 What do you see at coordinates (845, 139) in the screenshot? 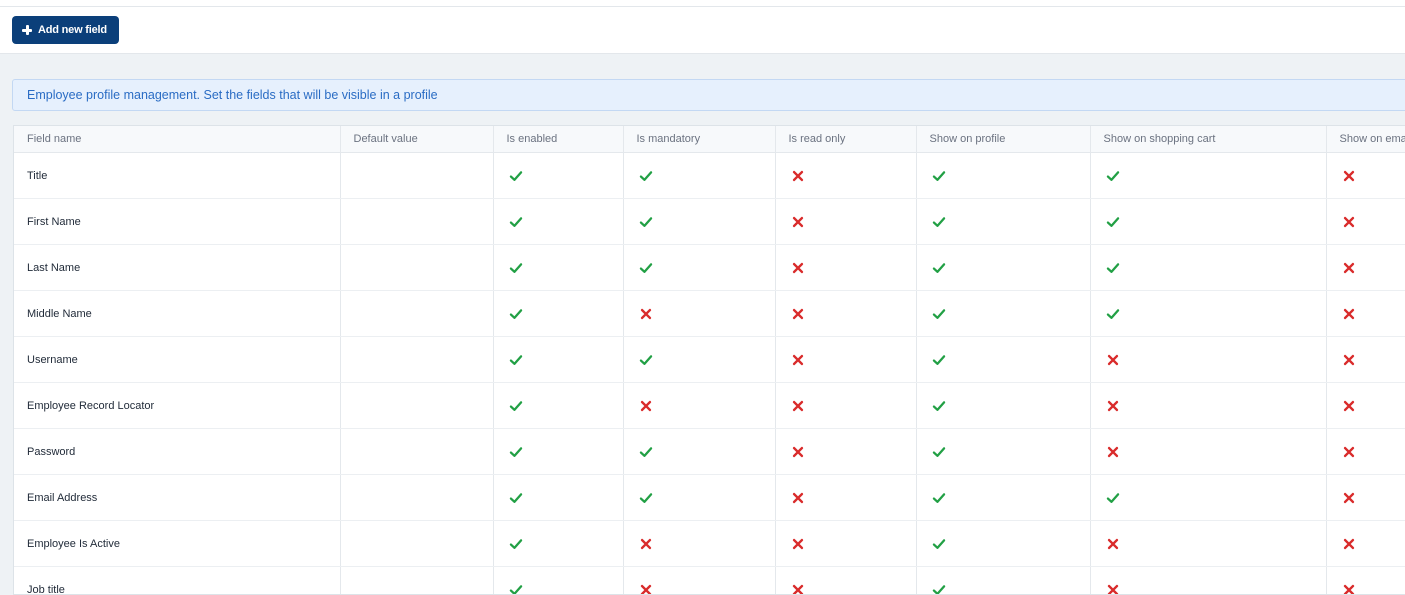
I see `column-header: Is read only` at bounding box center [845, 139].